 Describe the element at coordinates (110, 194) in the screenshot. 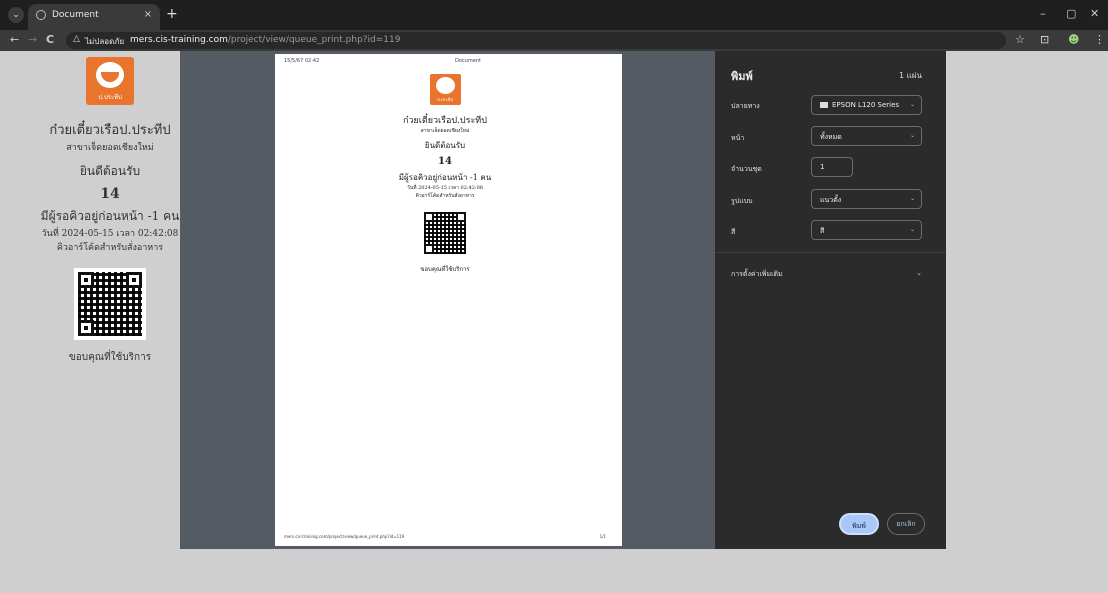

I see `queue-number: 14` at that location.